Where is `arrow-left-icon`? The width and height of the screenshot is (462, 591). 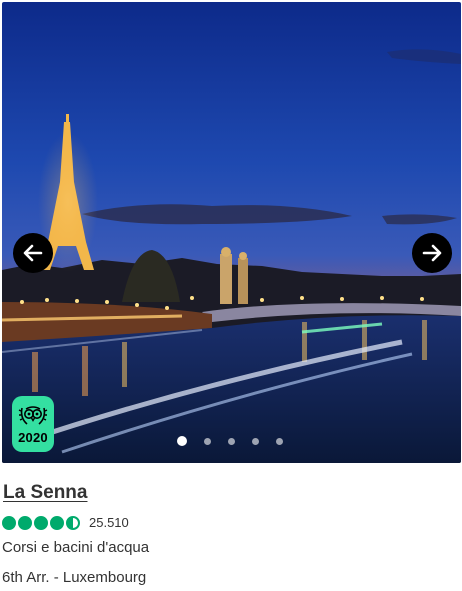 arrow-left-icon is located at coordinates (33, 253).